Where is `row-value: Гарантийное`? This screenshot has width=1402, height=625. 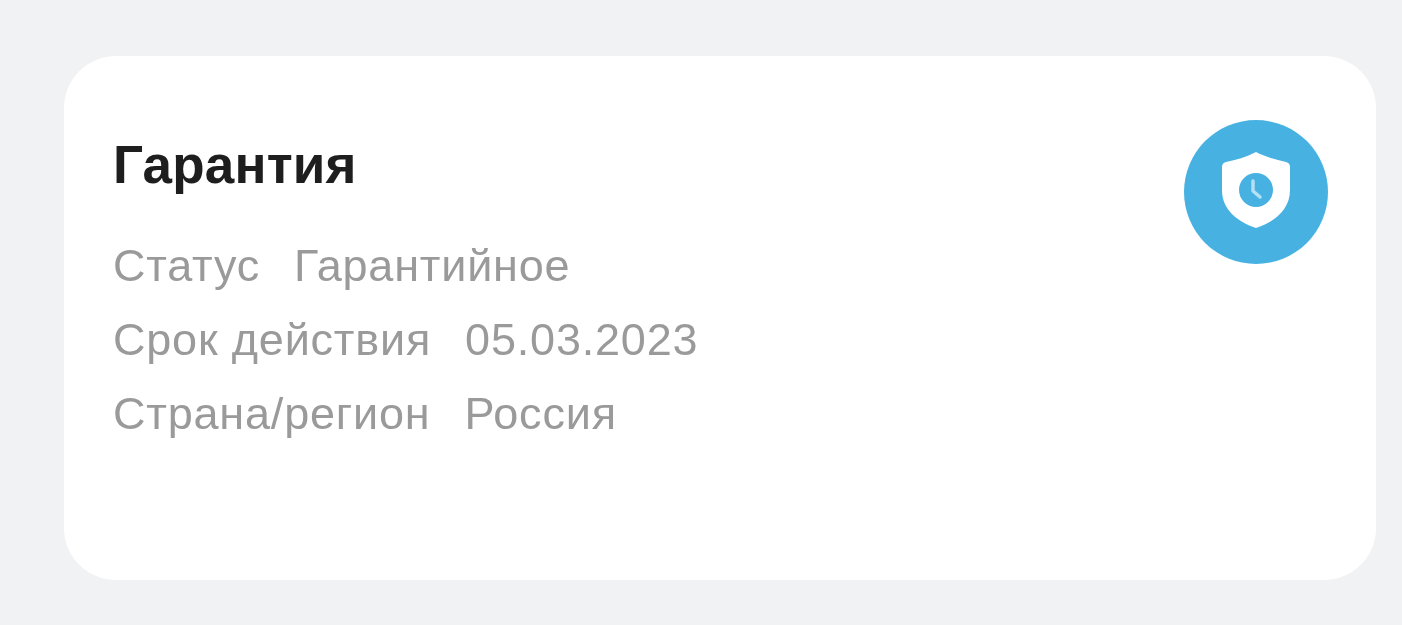 row-value: Гарантийное is located at coordinates (432, 266).